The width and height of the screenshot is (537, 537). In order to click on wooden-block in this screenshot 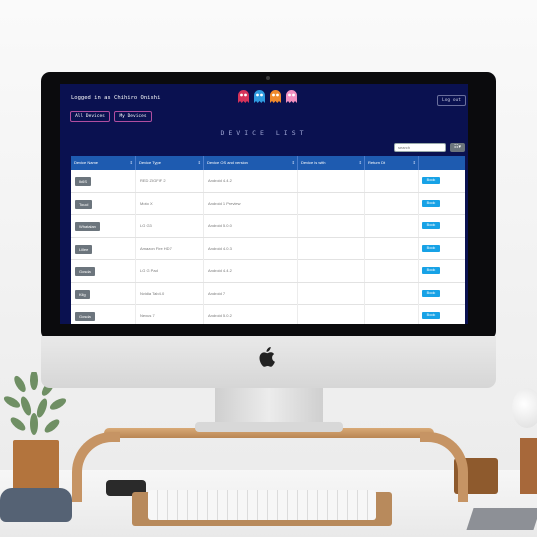, I will do `click(528, 466)`.